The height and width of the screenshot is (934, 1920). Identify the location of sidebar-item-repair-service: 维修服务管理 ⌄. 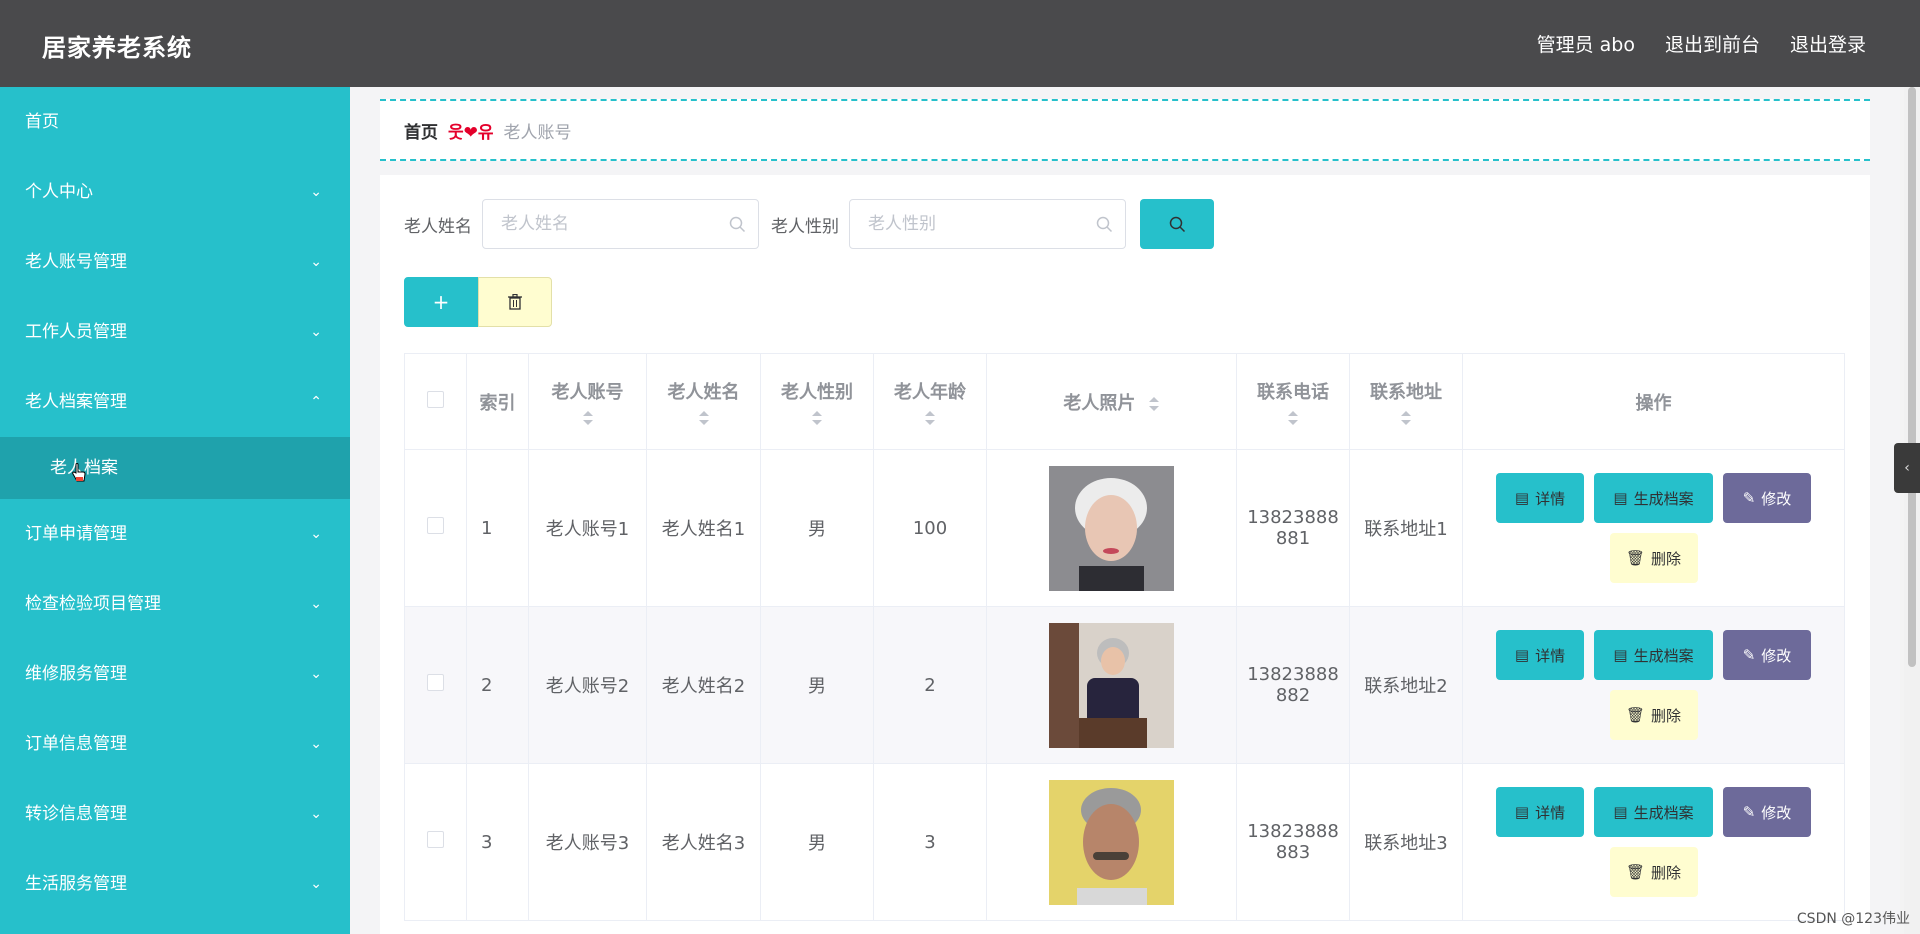
(175, 674).